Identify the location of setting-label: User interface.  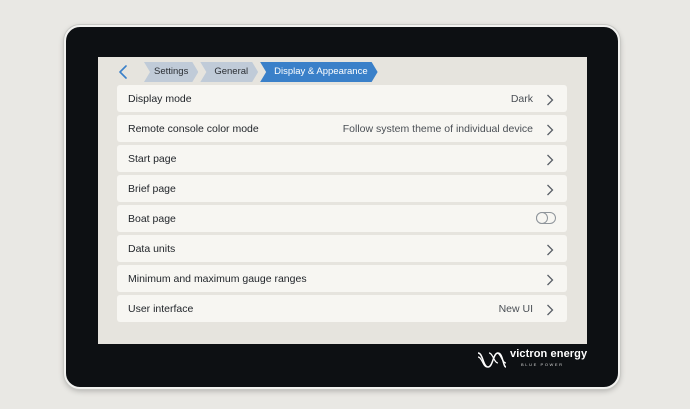
(161, 308).